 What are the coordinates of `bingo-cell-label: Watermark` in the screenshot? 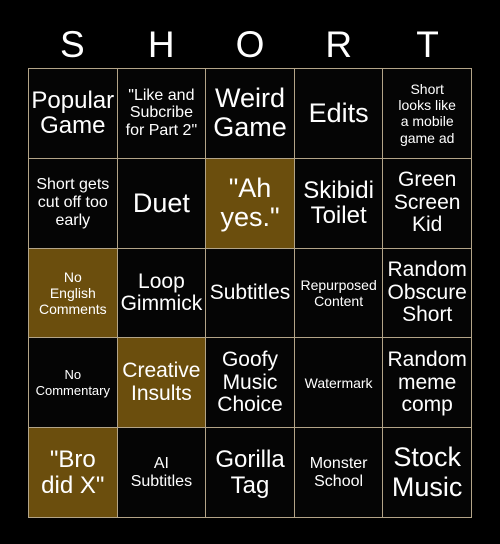 It's located at (338, 382).